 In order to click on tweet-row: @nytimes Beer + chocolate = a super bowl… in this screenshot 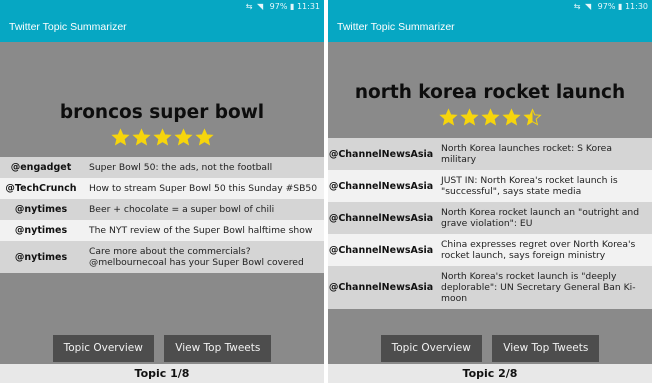, I will do `click(162, 209)`.